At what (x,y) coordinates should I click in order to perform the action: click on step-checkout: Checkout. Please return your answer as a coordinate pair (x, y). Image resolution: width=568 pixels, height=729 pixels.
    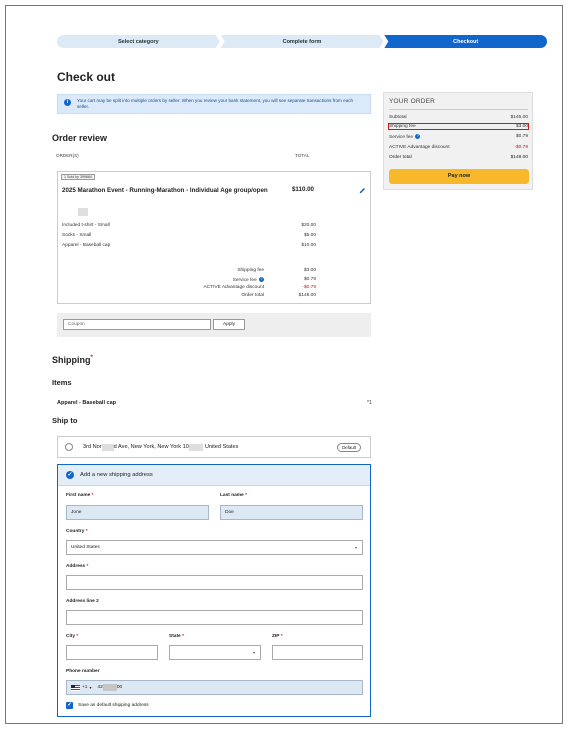
    Looking at the image, I should click on (466, 41).